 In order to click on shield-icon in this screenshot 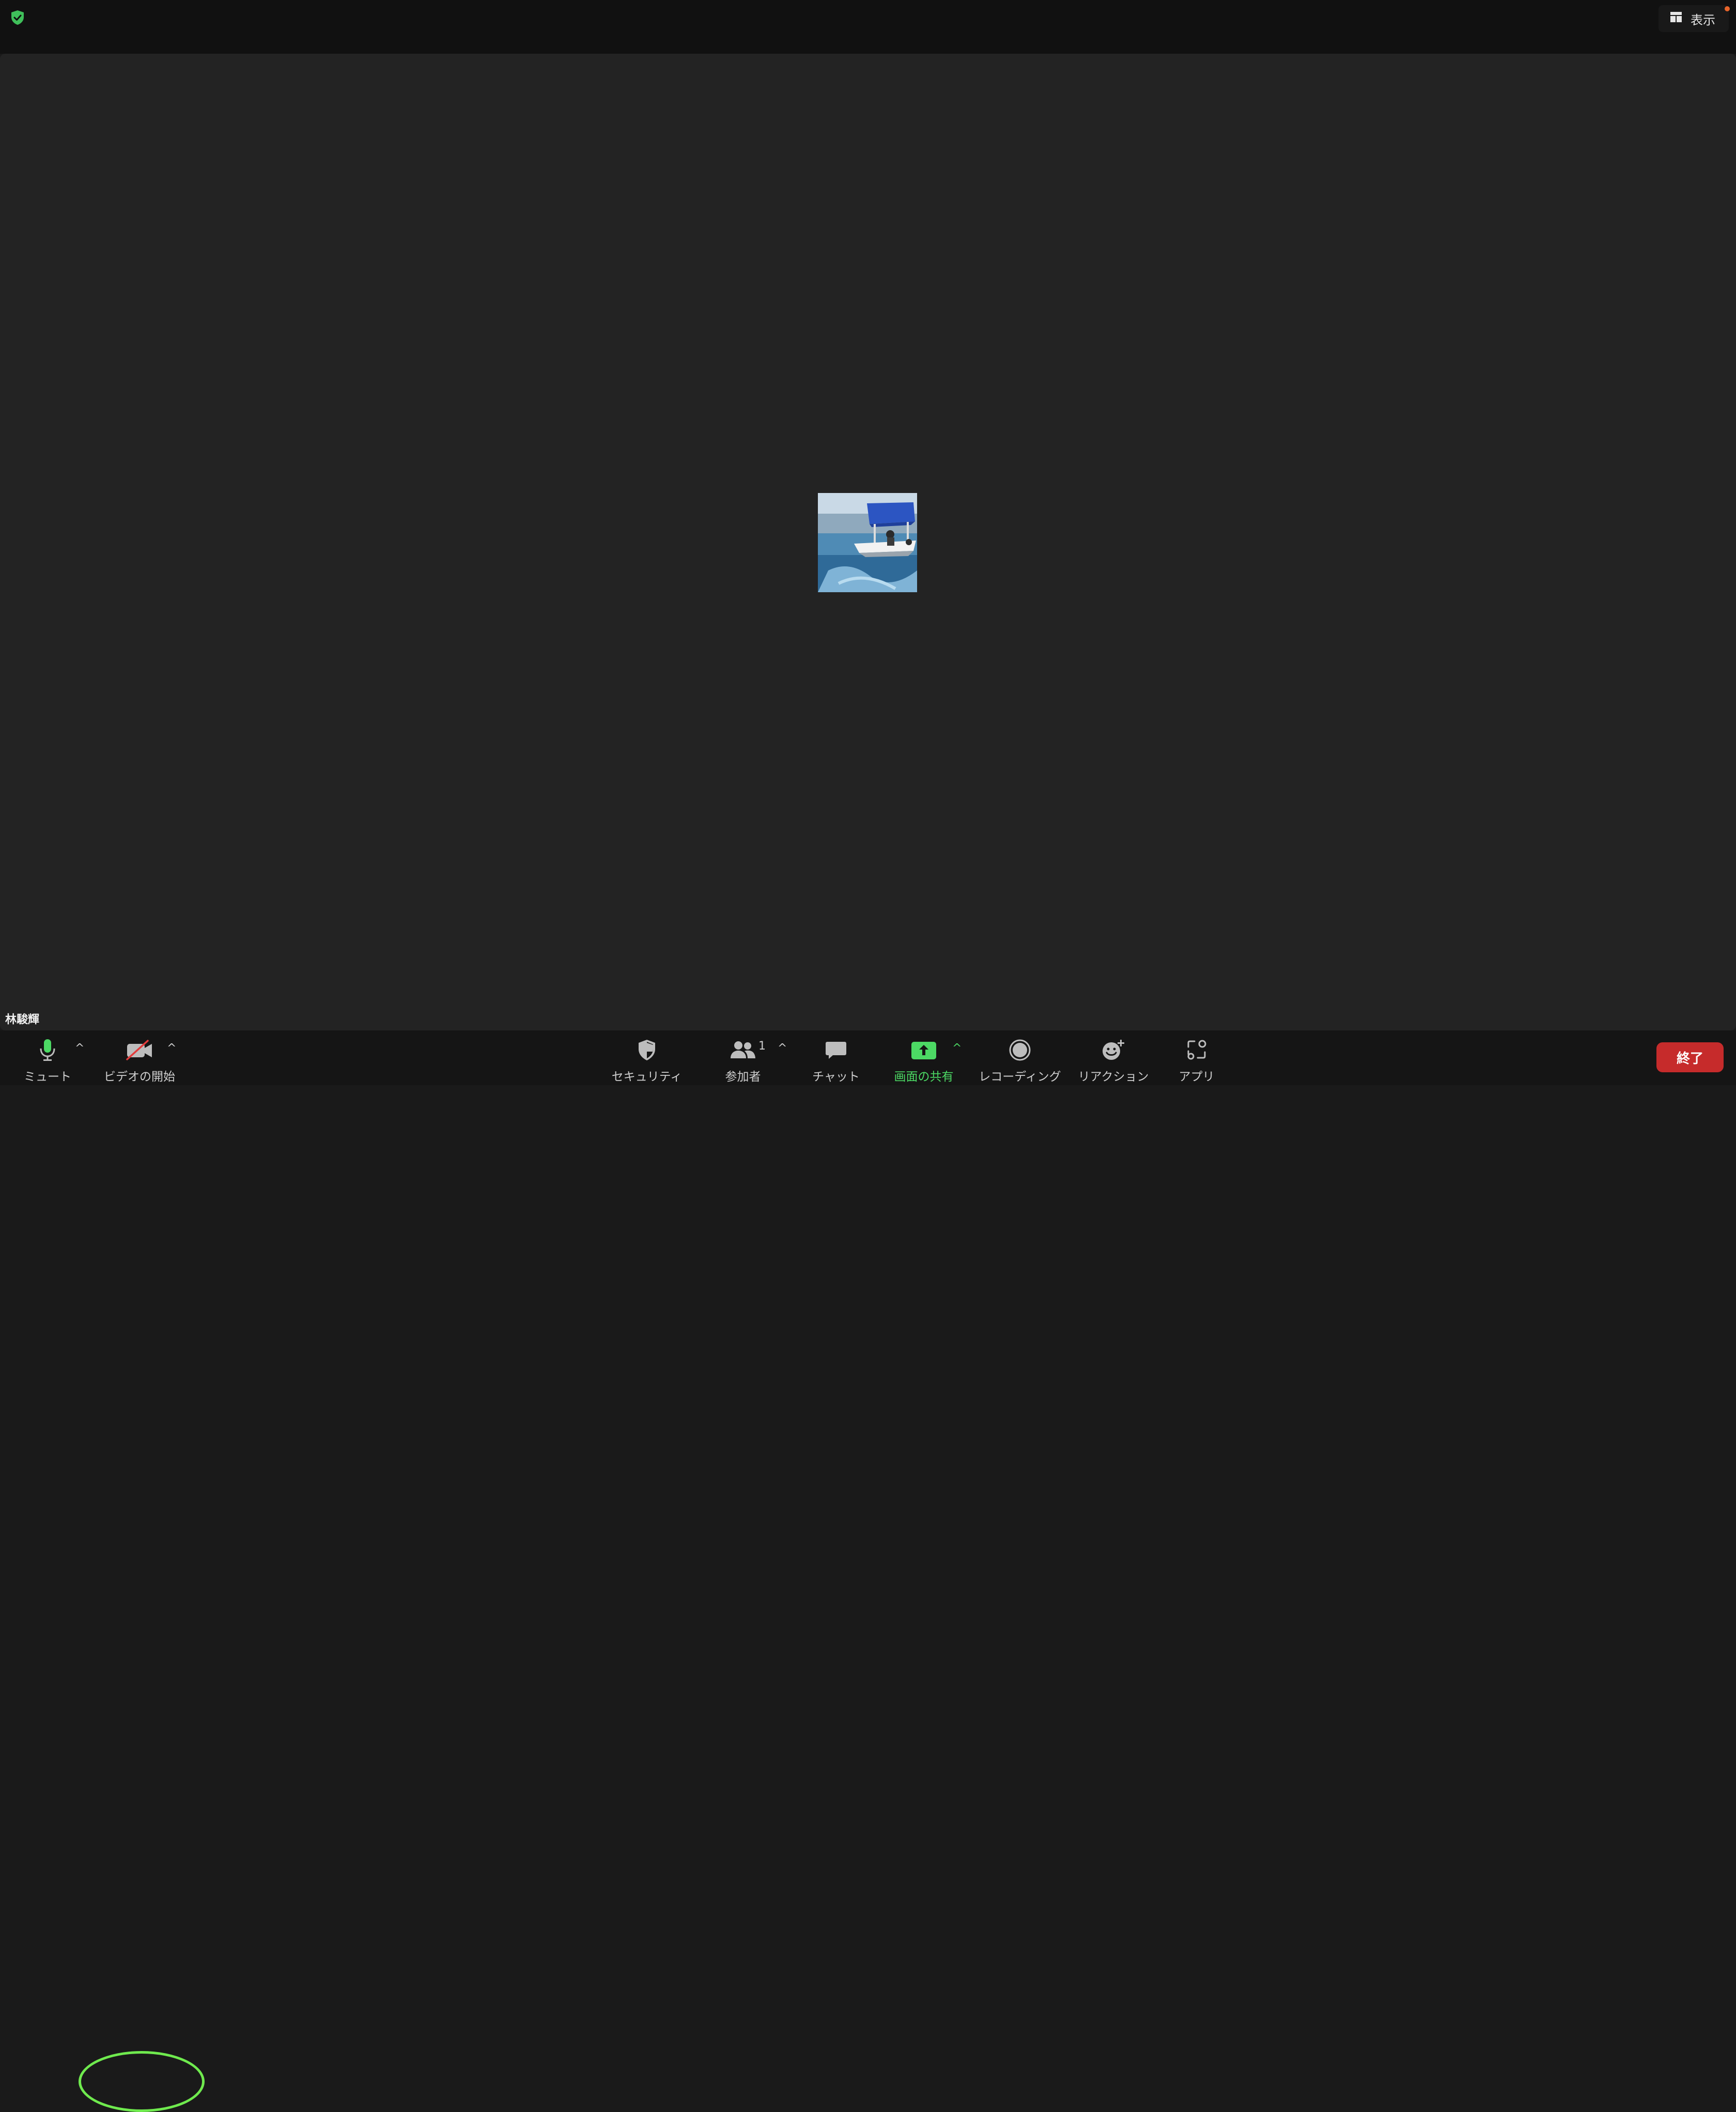, I will do `click(647, 1050)`.